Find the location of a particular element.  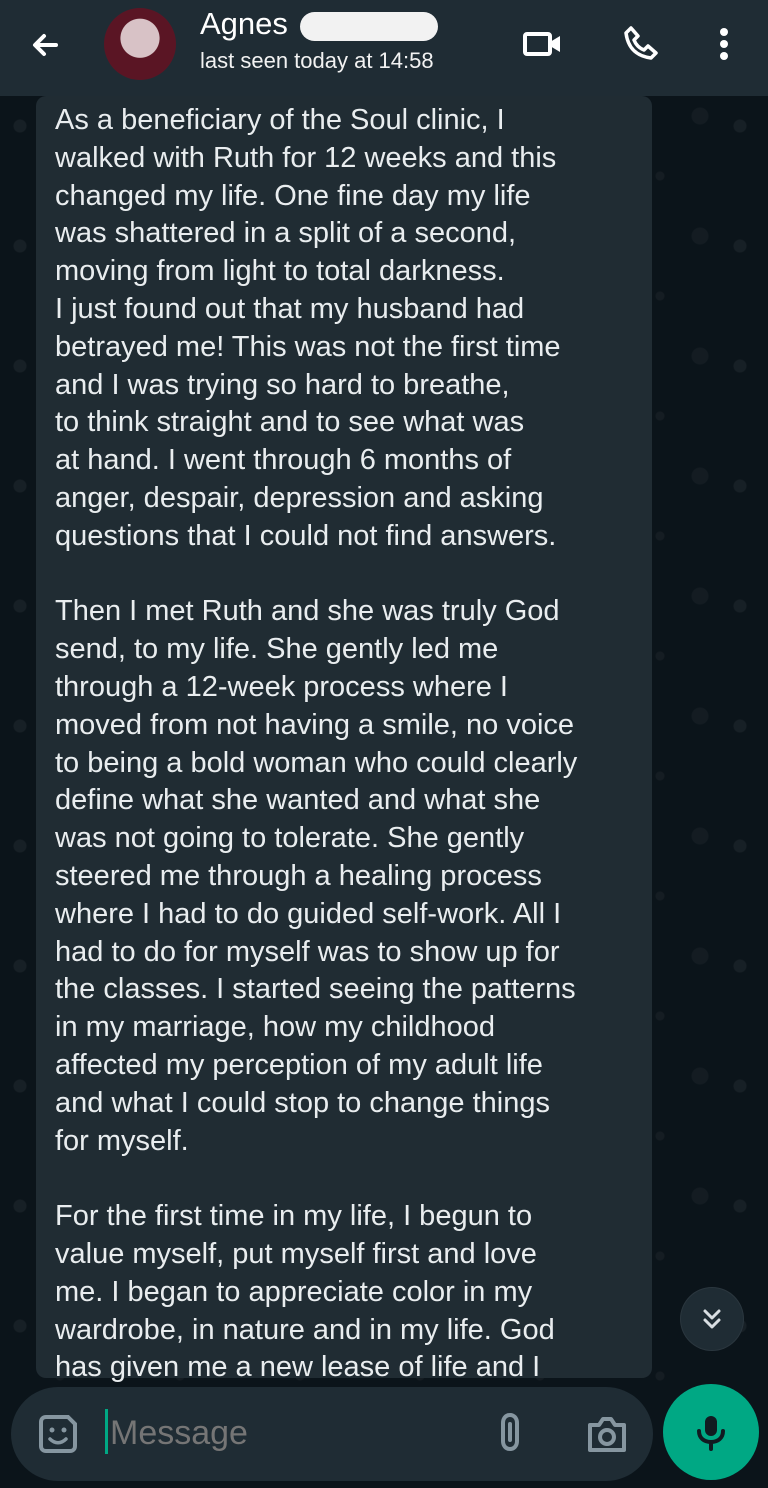

voice-message-button is located at coordinates (711, 1432).